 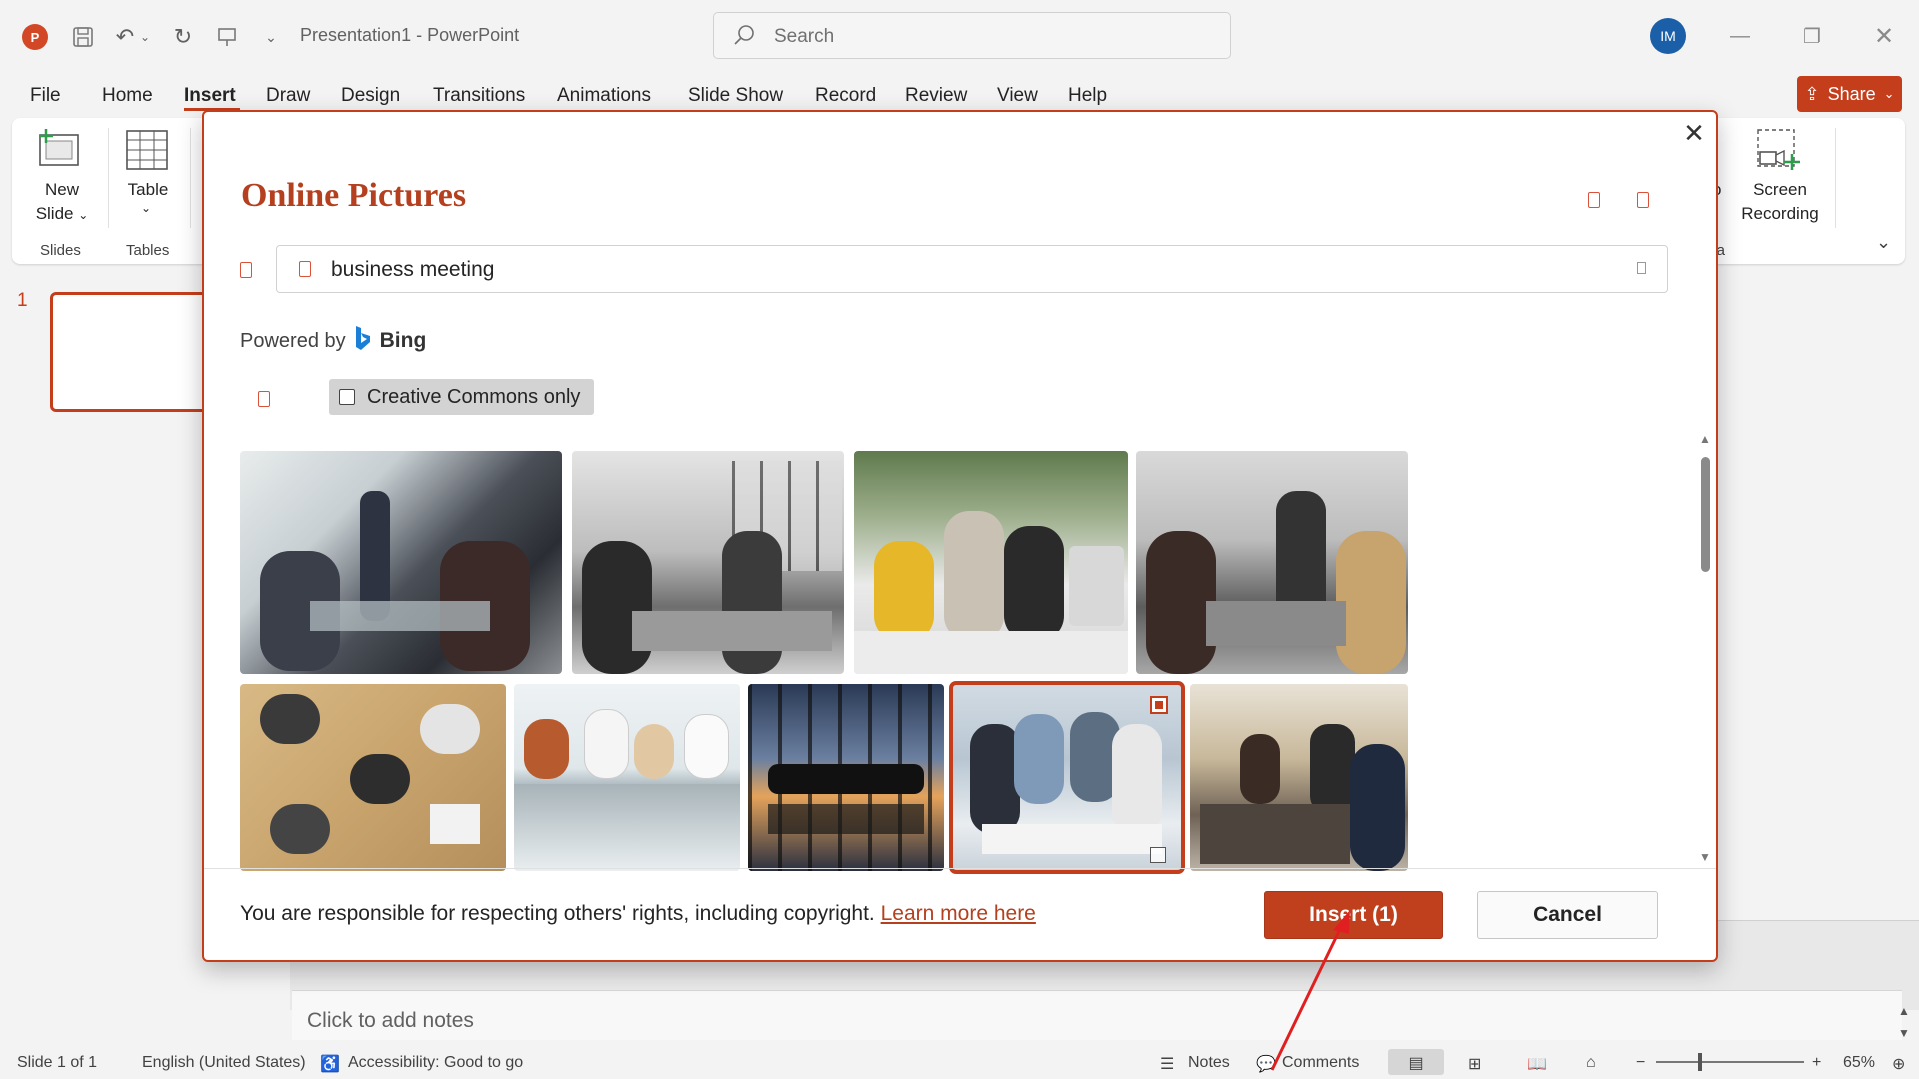 What do you see at coordinates (1310, 990) in the screenshot?
I see `annotation-arrow` at bounding box center [1310, 990].